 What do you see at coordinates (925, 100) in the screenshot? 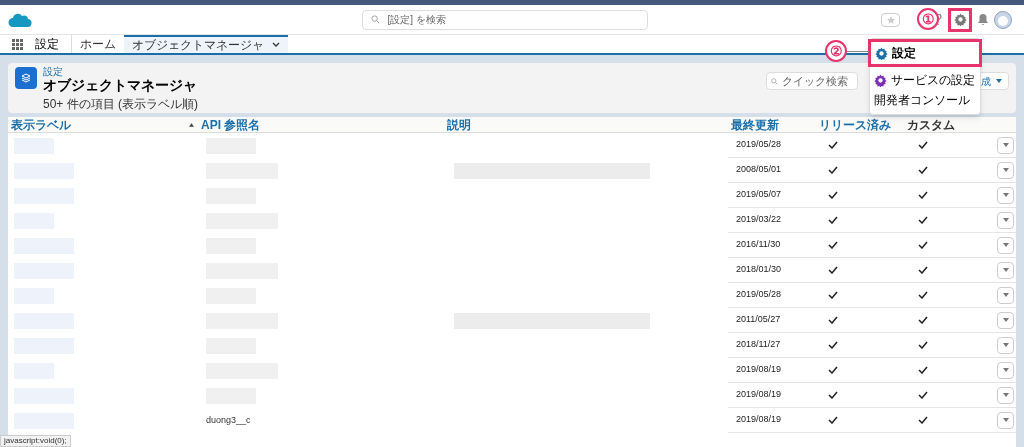
I see `menu-item: 開発者コンソール` at bounding box center [925, 100].